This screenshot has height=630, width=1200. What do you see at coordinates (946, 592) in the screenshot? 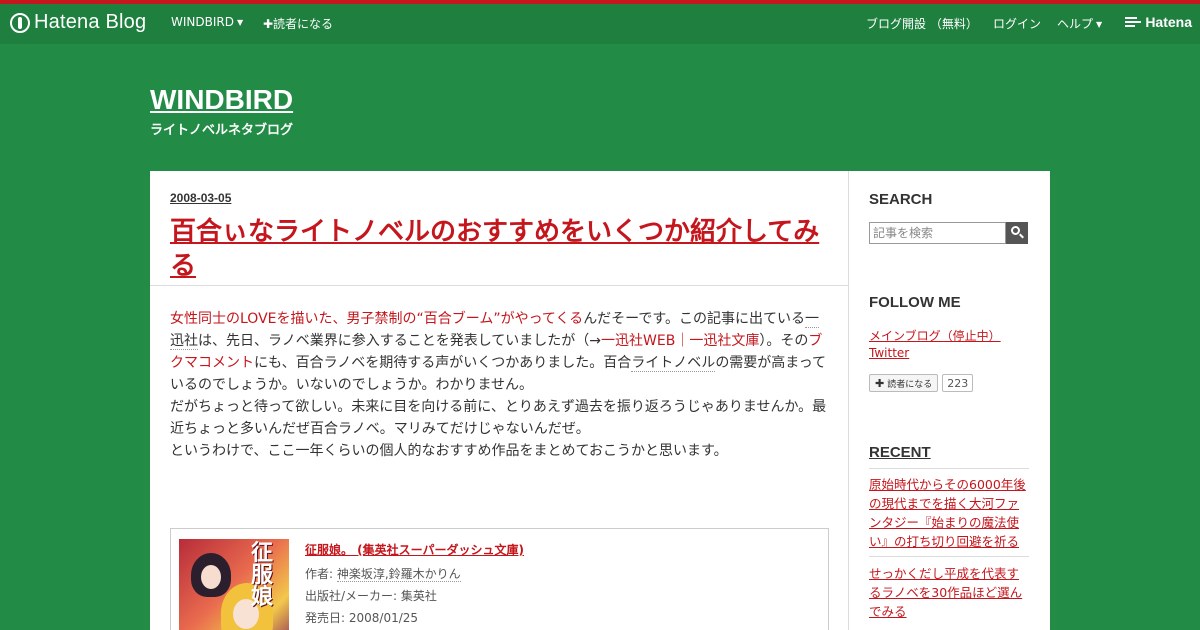
I see `recent-entry-title: せっかくだし平成を代表するラノベを30作品ほど選んでみる` at bounding box center [946, 592].